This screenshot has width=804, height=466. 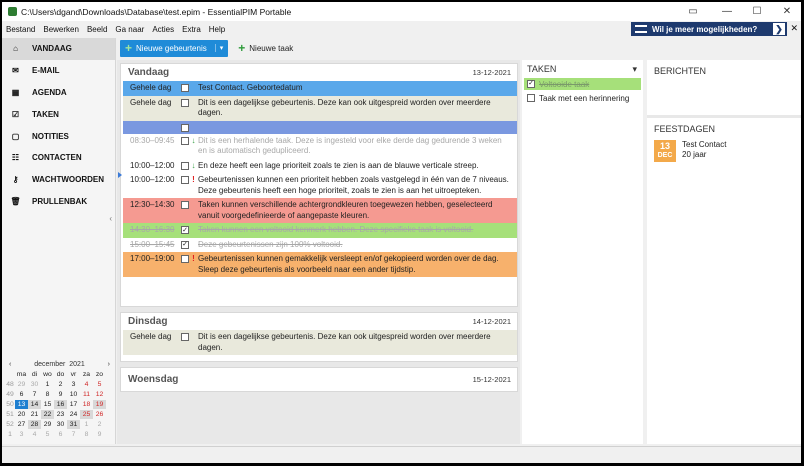 What do you see at coordinates (21, 424) in the screenshot?
I see `calendar-day: 27` at bounding box center [21, 424].